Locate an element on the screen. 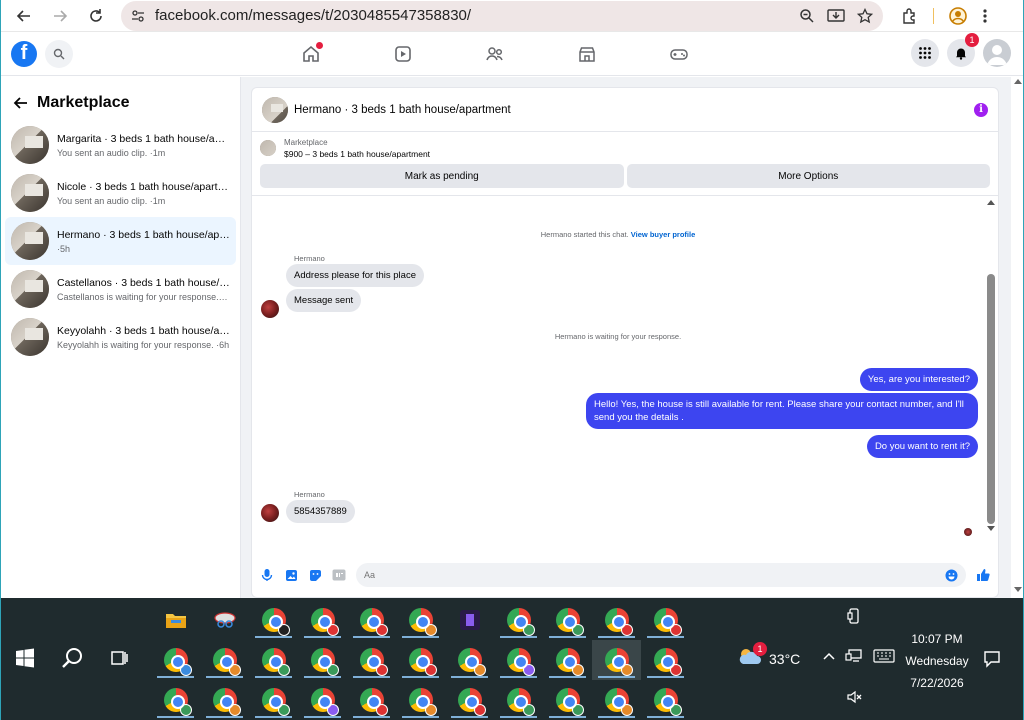 This screenshot has height=720, width=1024. more-options-button: More Options is located at coordinates (808, 176).